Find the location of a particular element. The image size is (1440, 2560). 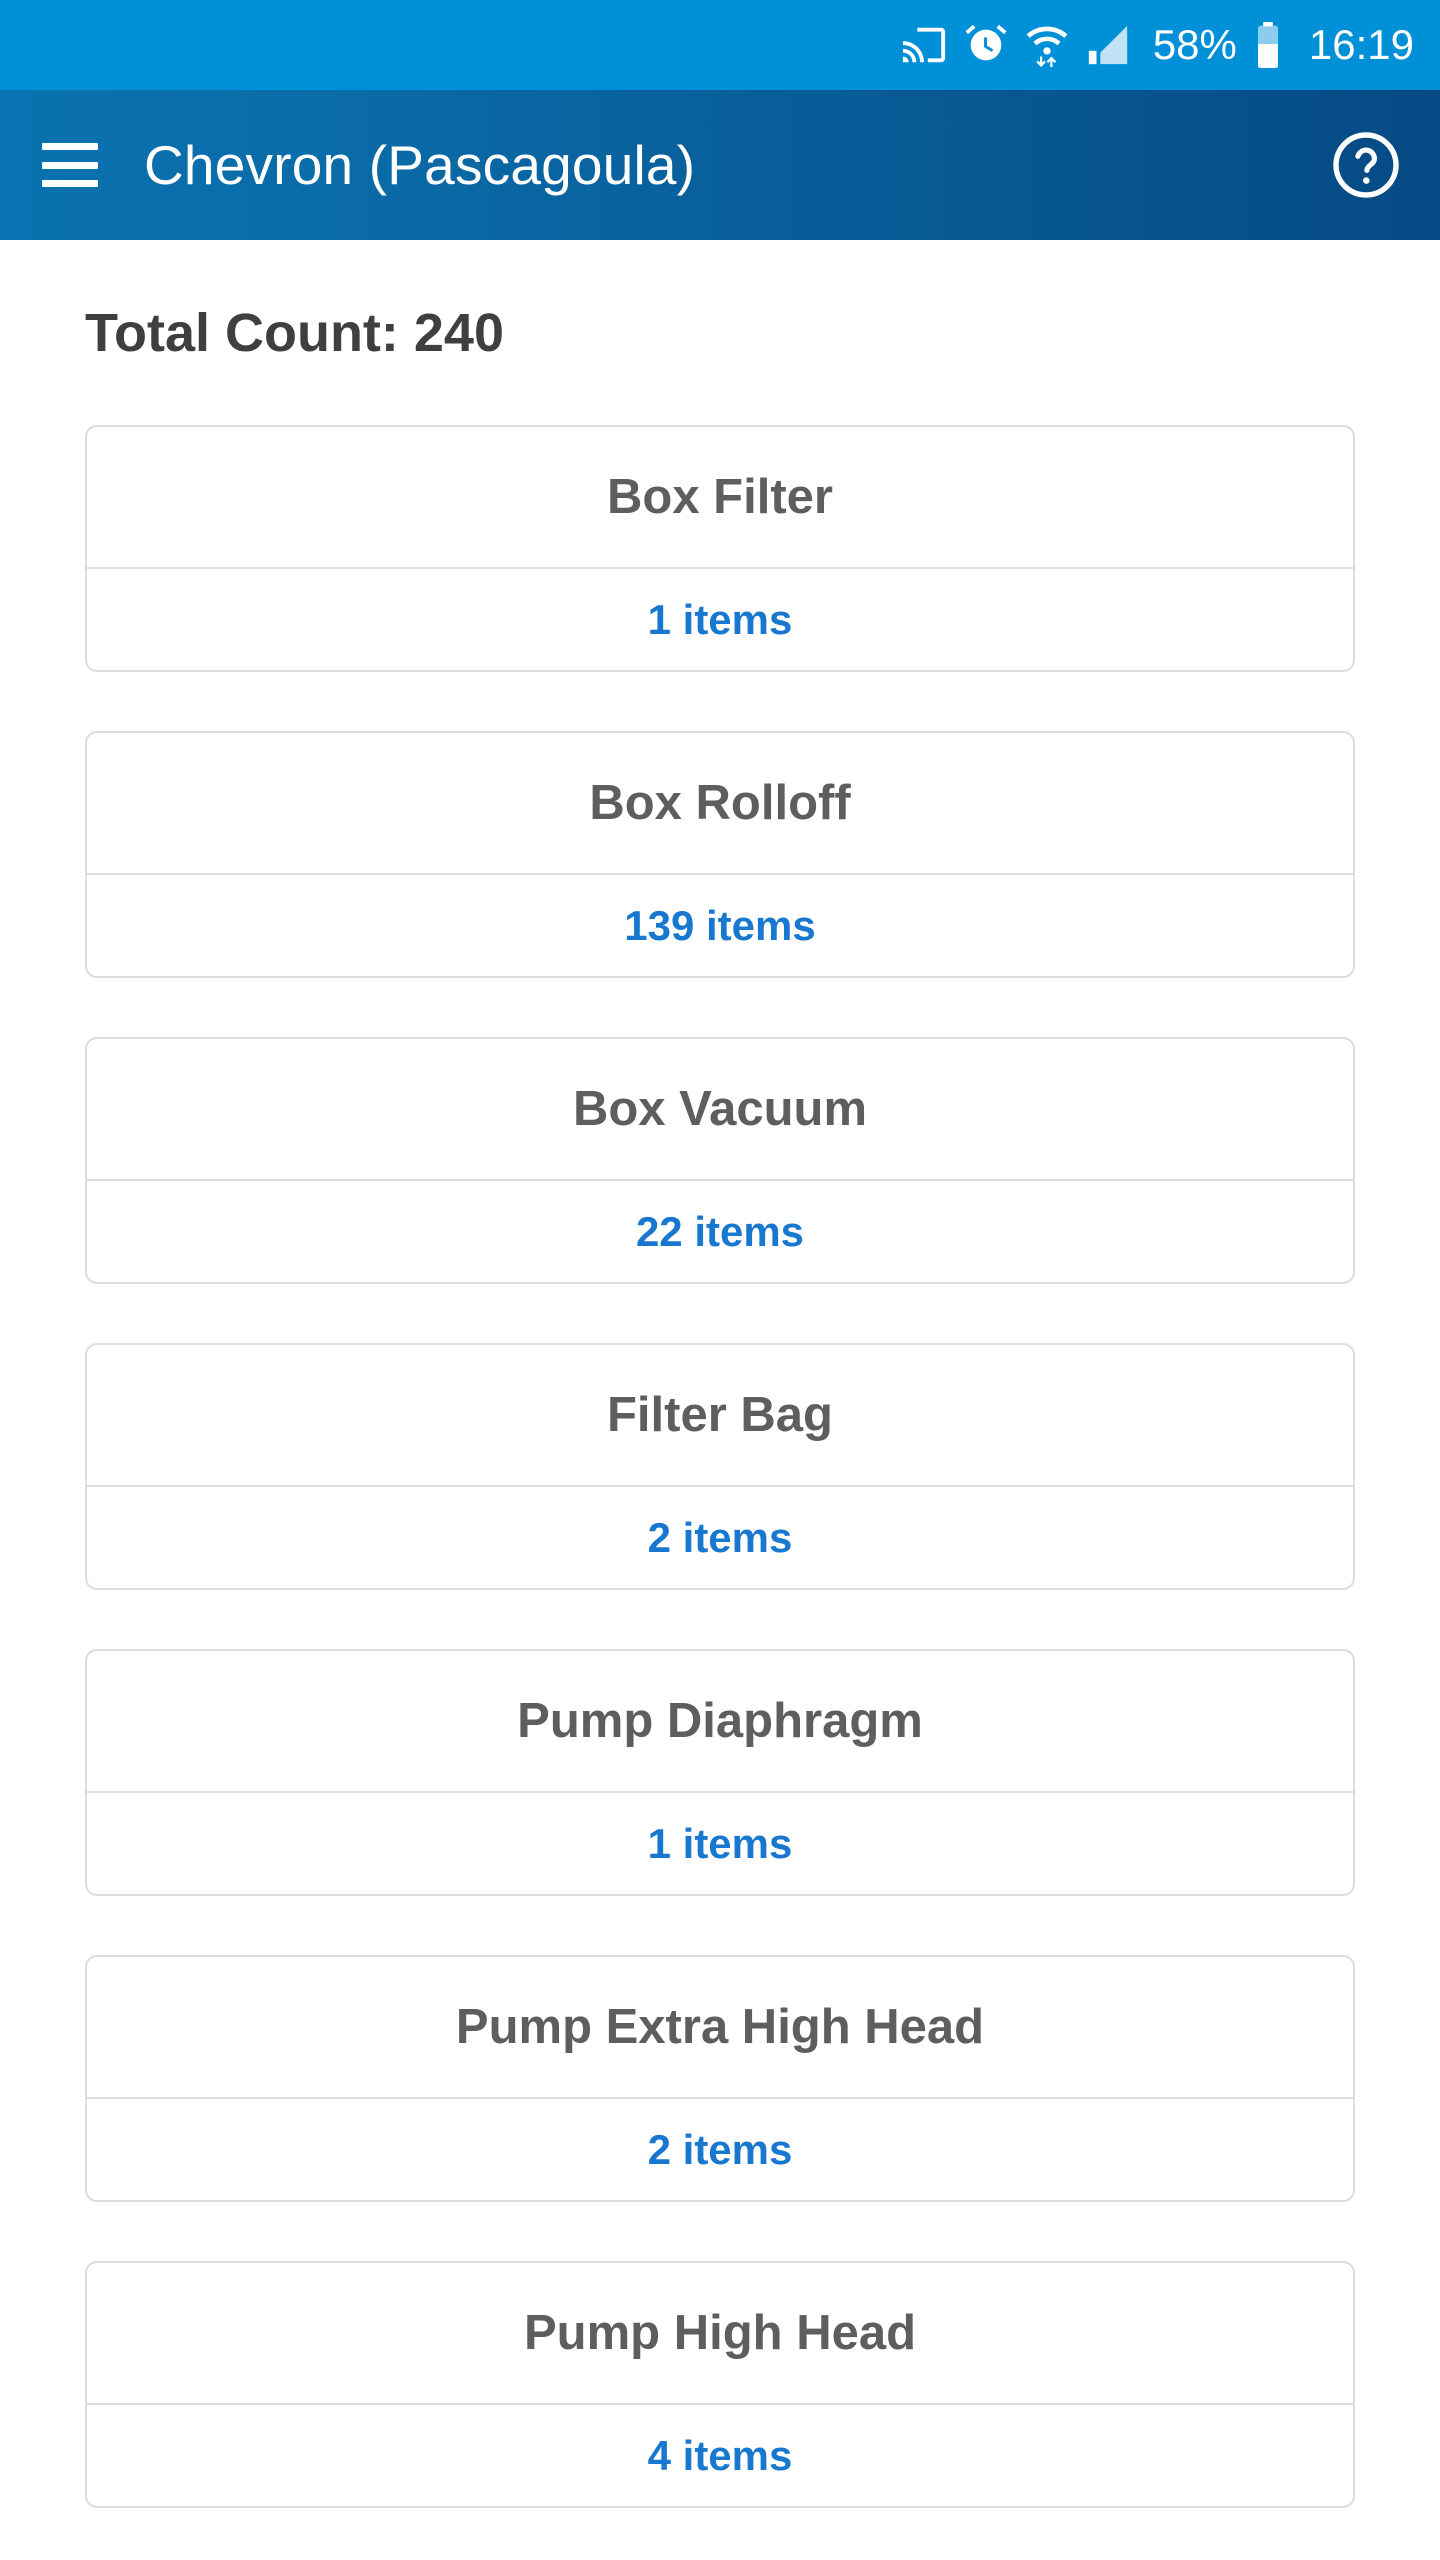

clock-label: 16:19 is located at coordinates (1361, 44).